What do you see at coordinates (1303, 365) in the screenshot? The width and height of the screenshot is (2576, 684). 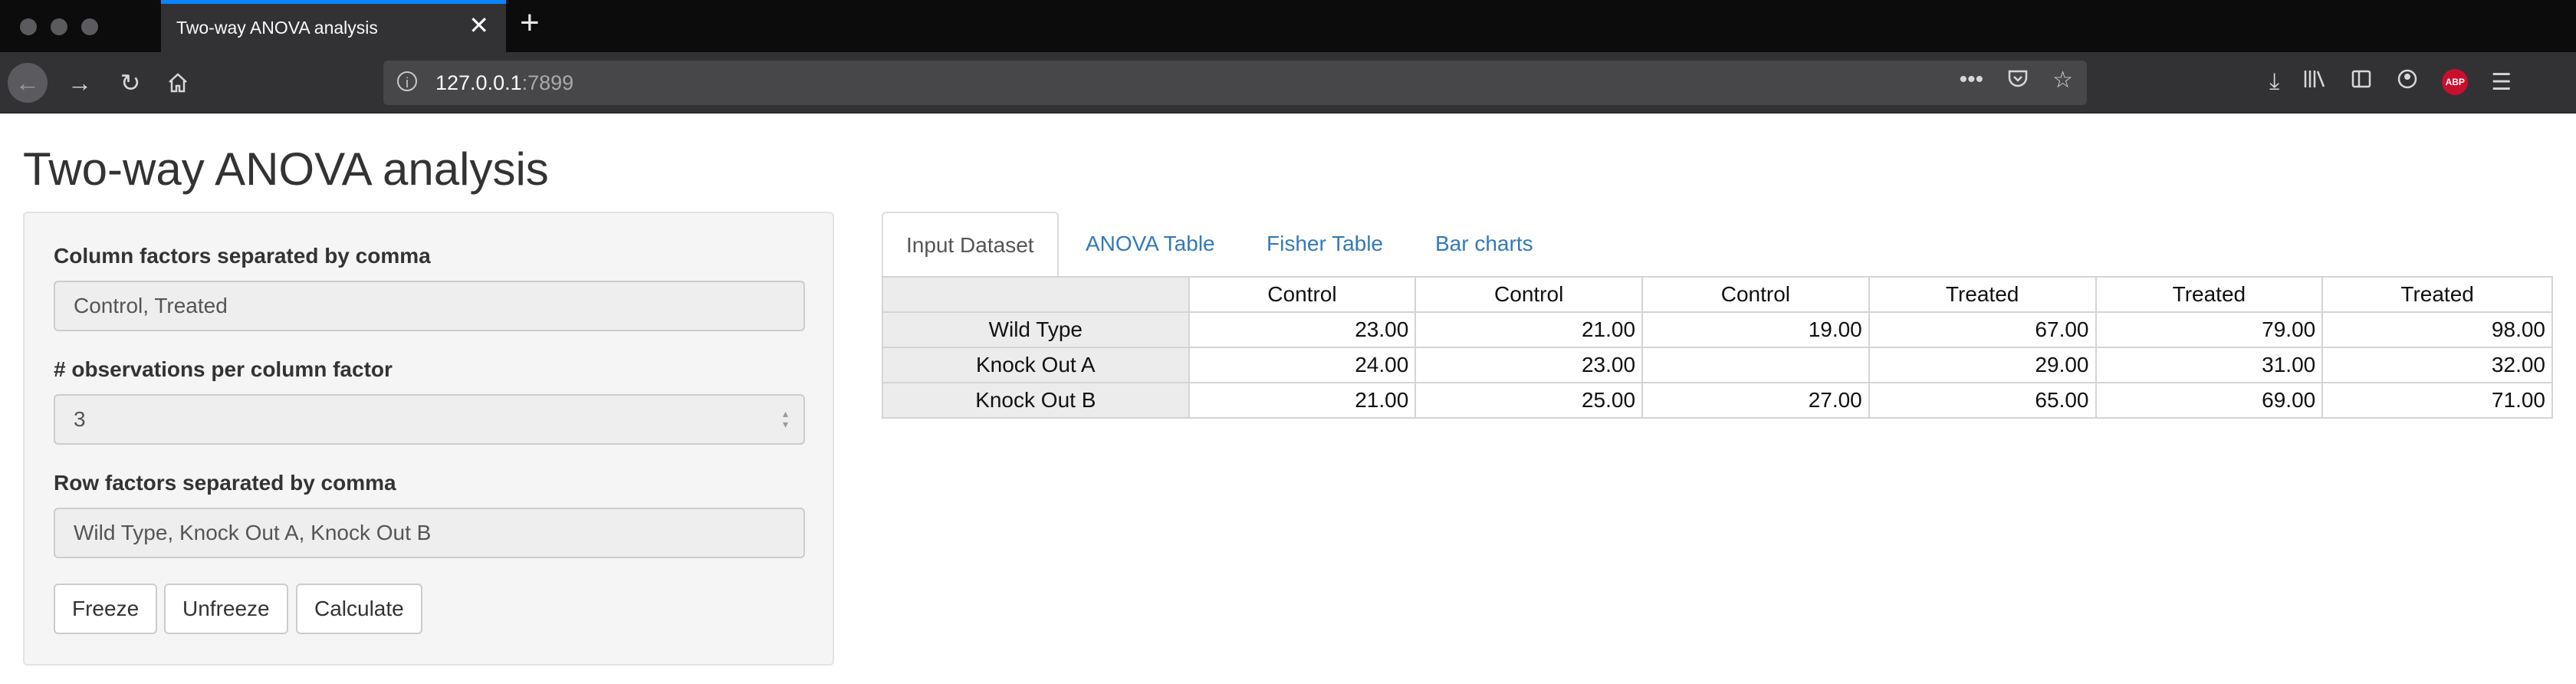 I see `table-cell: 24.00` at bounding box center [1303, 365].